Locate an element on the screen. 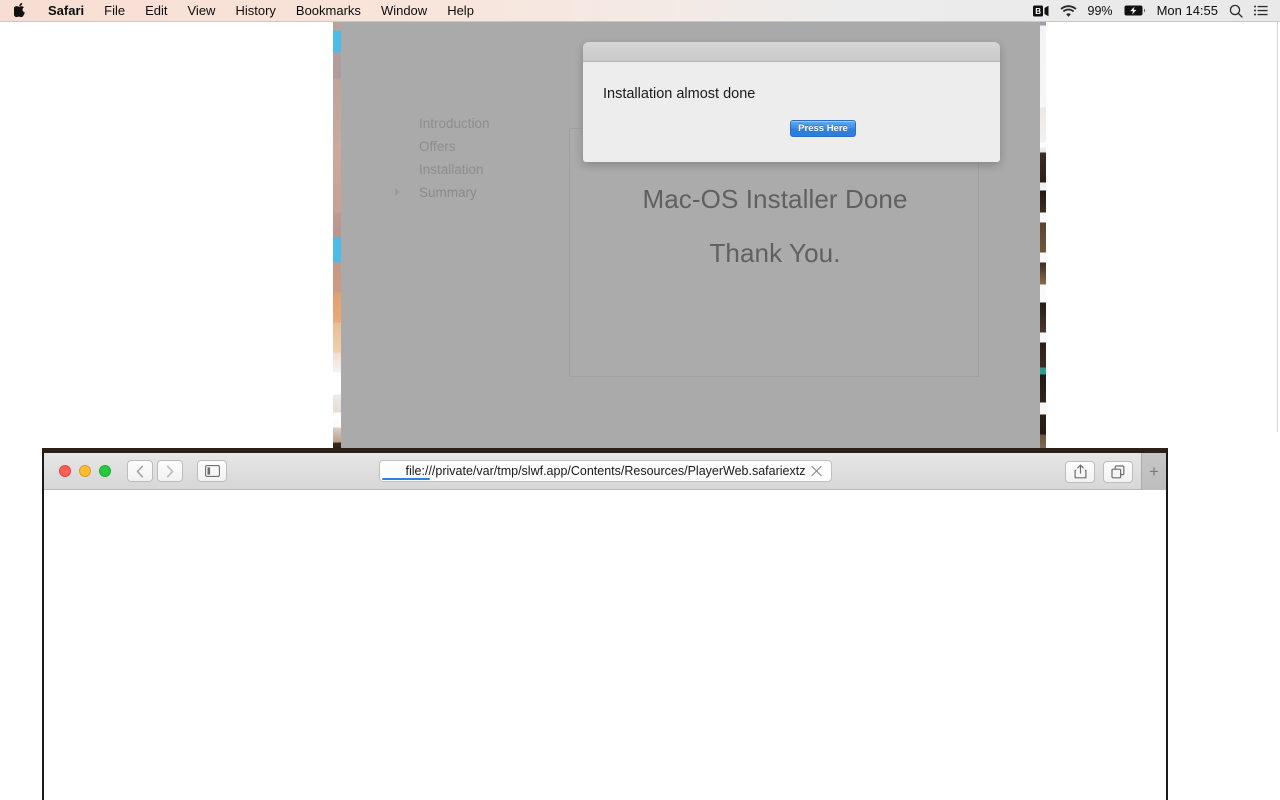  apple-logo-icon is located at coordinates (25, 9).